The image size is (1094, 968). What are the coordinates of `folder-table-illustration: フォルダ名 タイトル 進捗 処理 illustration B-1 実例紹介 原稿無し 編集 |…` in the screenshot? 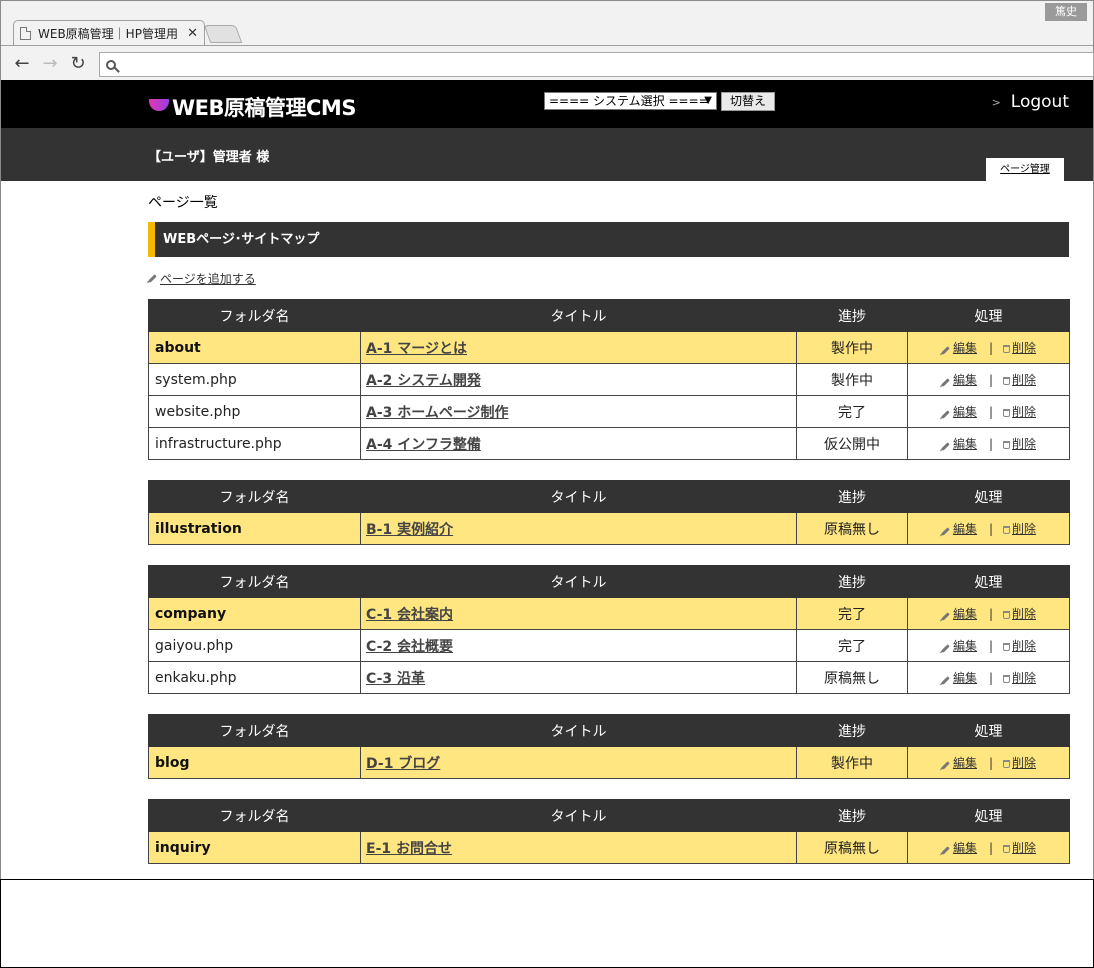 It's located at (609, 512).